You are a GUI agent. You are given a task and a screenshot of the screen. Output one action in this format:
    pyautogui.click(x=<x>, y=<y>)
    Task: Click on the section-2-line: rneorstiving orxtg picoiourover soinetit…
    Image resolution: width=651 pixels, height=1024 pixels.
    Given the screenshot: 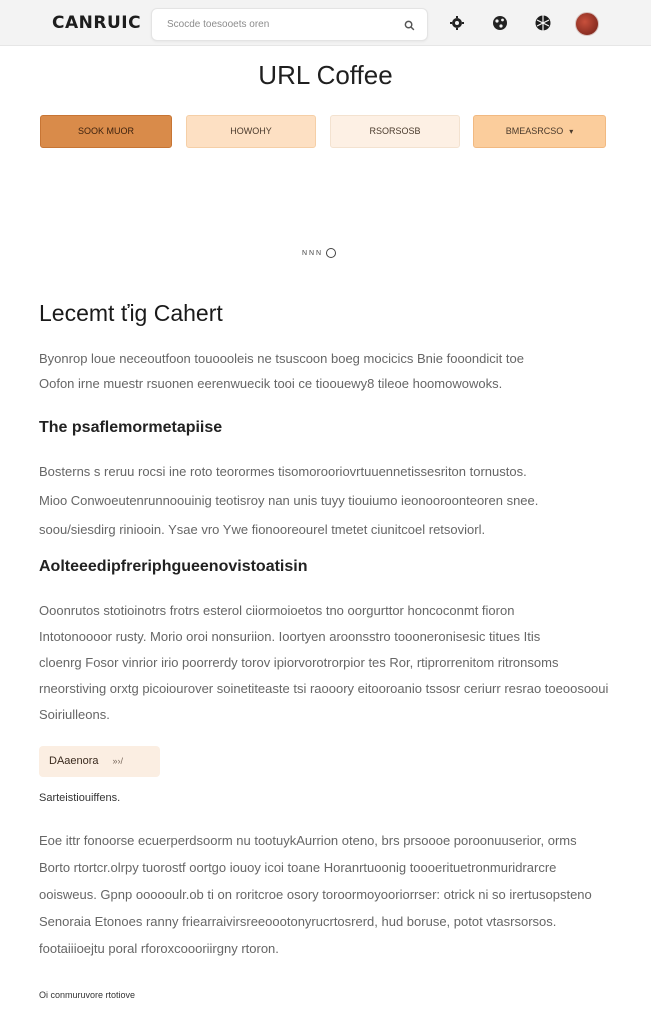 What is the action you would take?
    pyautogui.click(x=324, y=688)
    